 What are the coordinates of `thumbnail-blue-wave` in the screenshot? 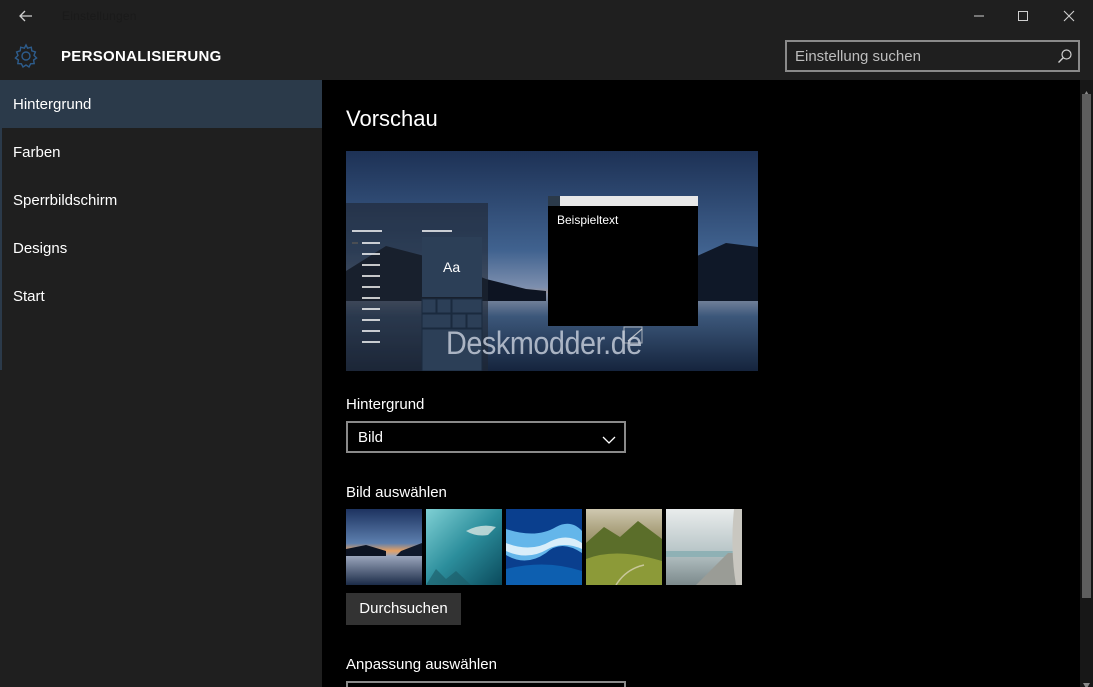 It's located at (544, 547).